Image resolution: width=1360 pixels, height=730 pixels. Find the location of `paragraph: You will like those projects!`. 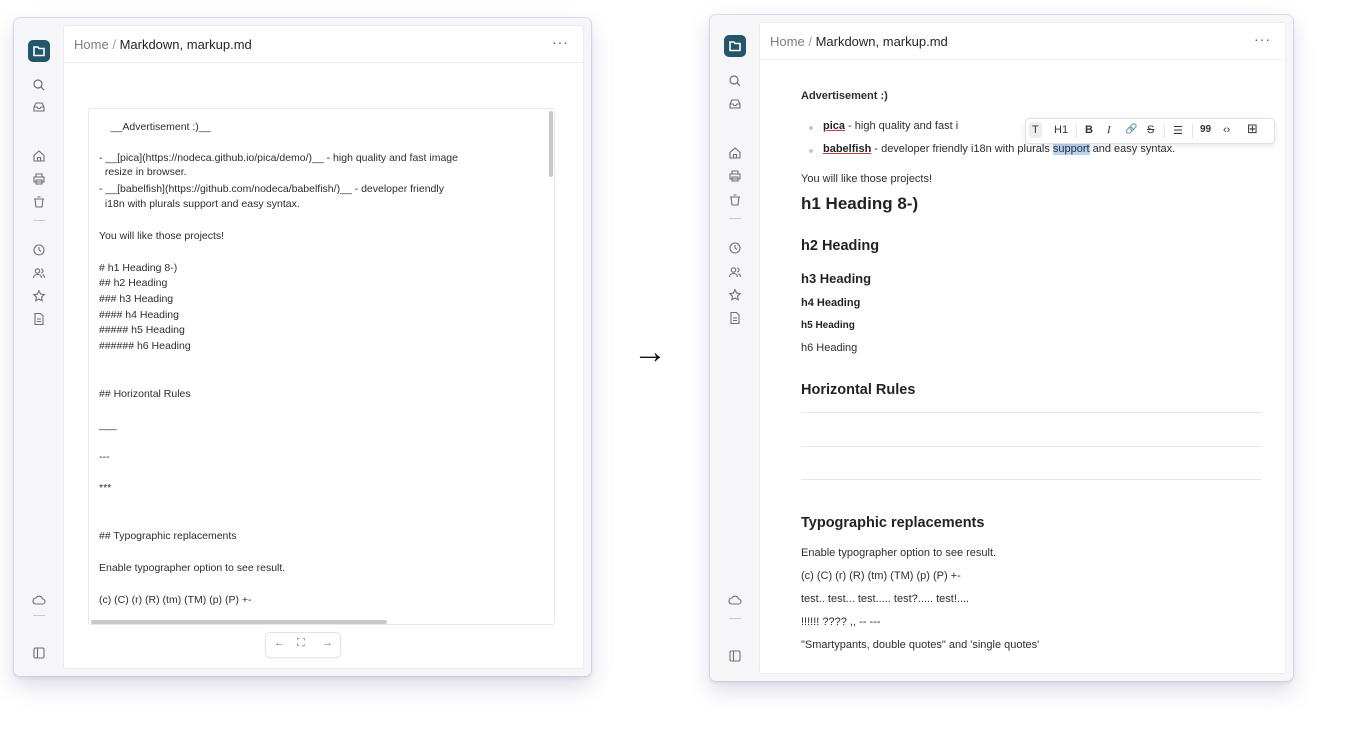

paragraph: You will like those projects! is located at coordinates (867, 179).